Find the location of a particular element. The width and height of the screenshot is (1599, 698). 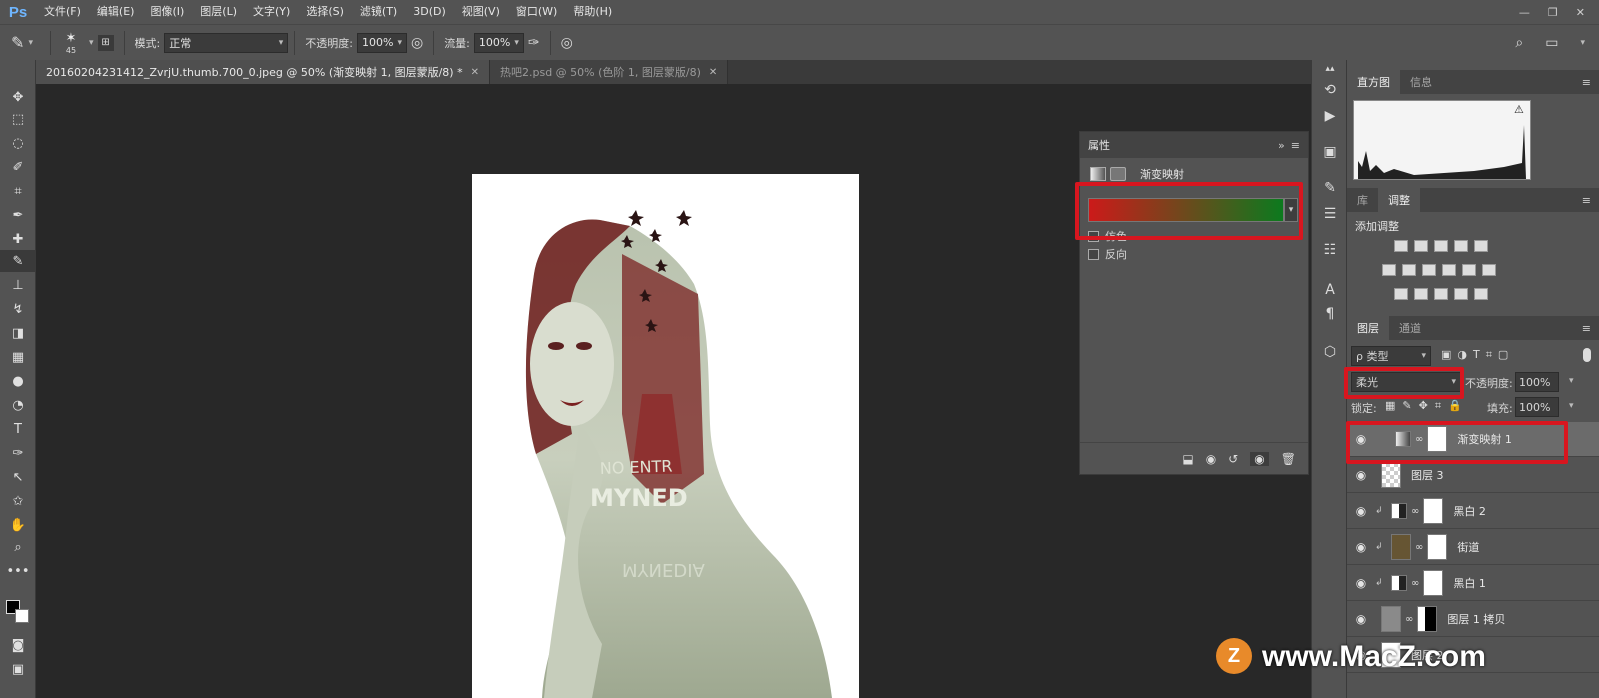

tab-adjustments: 调整 is located at coordinates (1399, 200).